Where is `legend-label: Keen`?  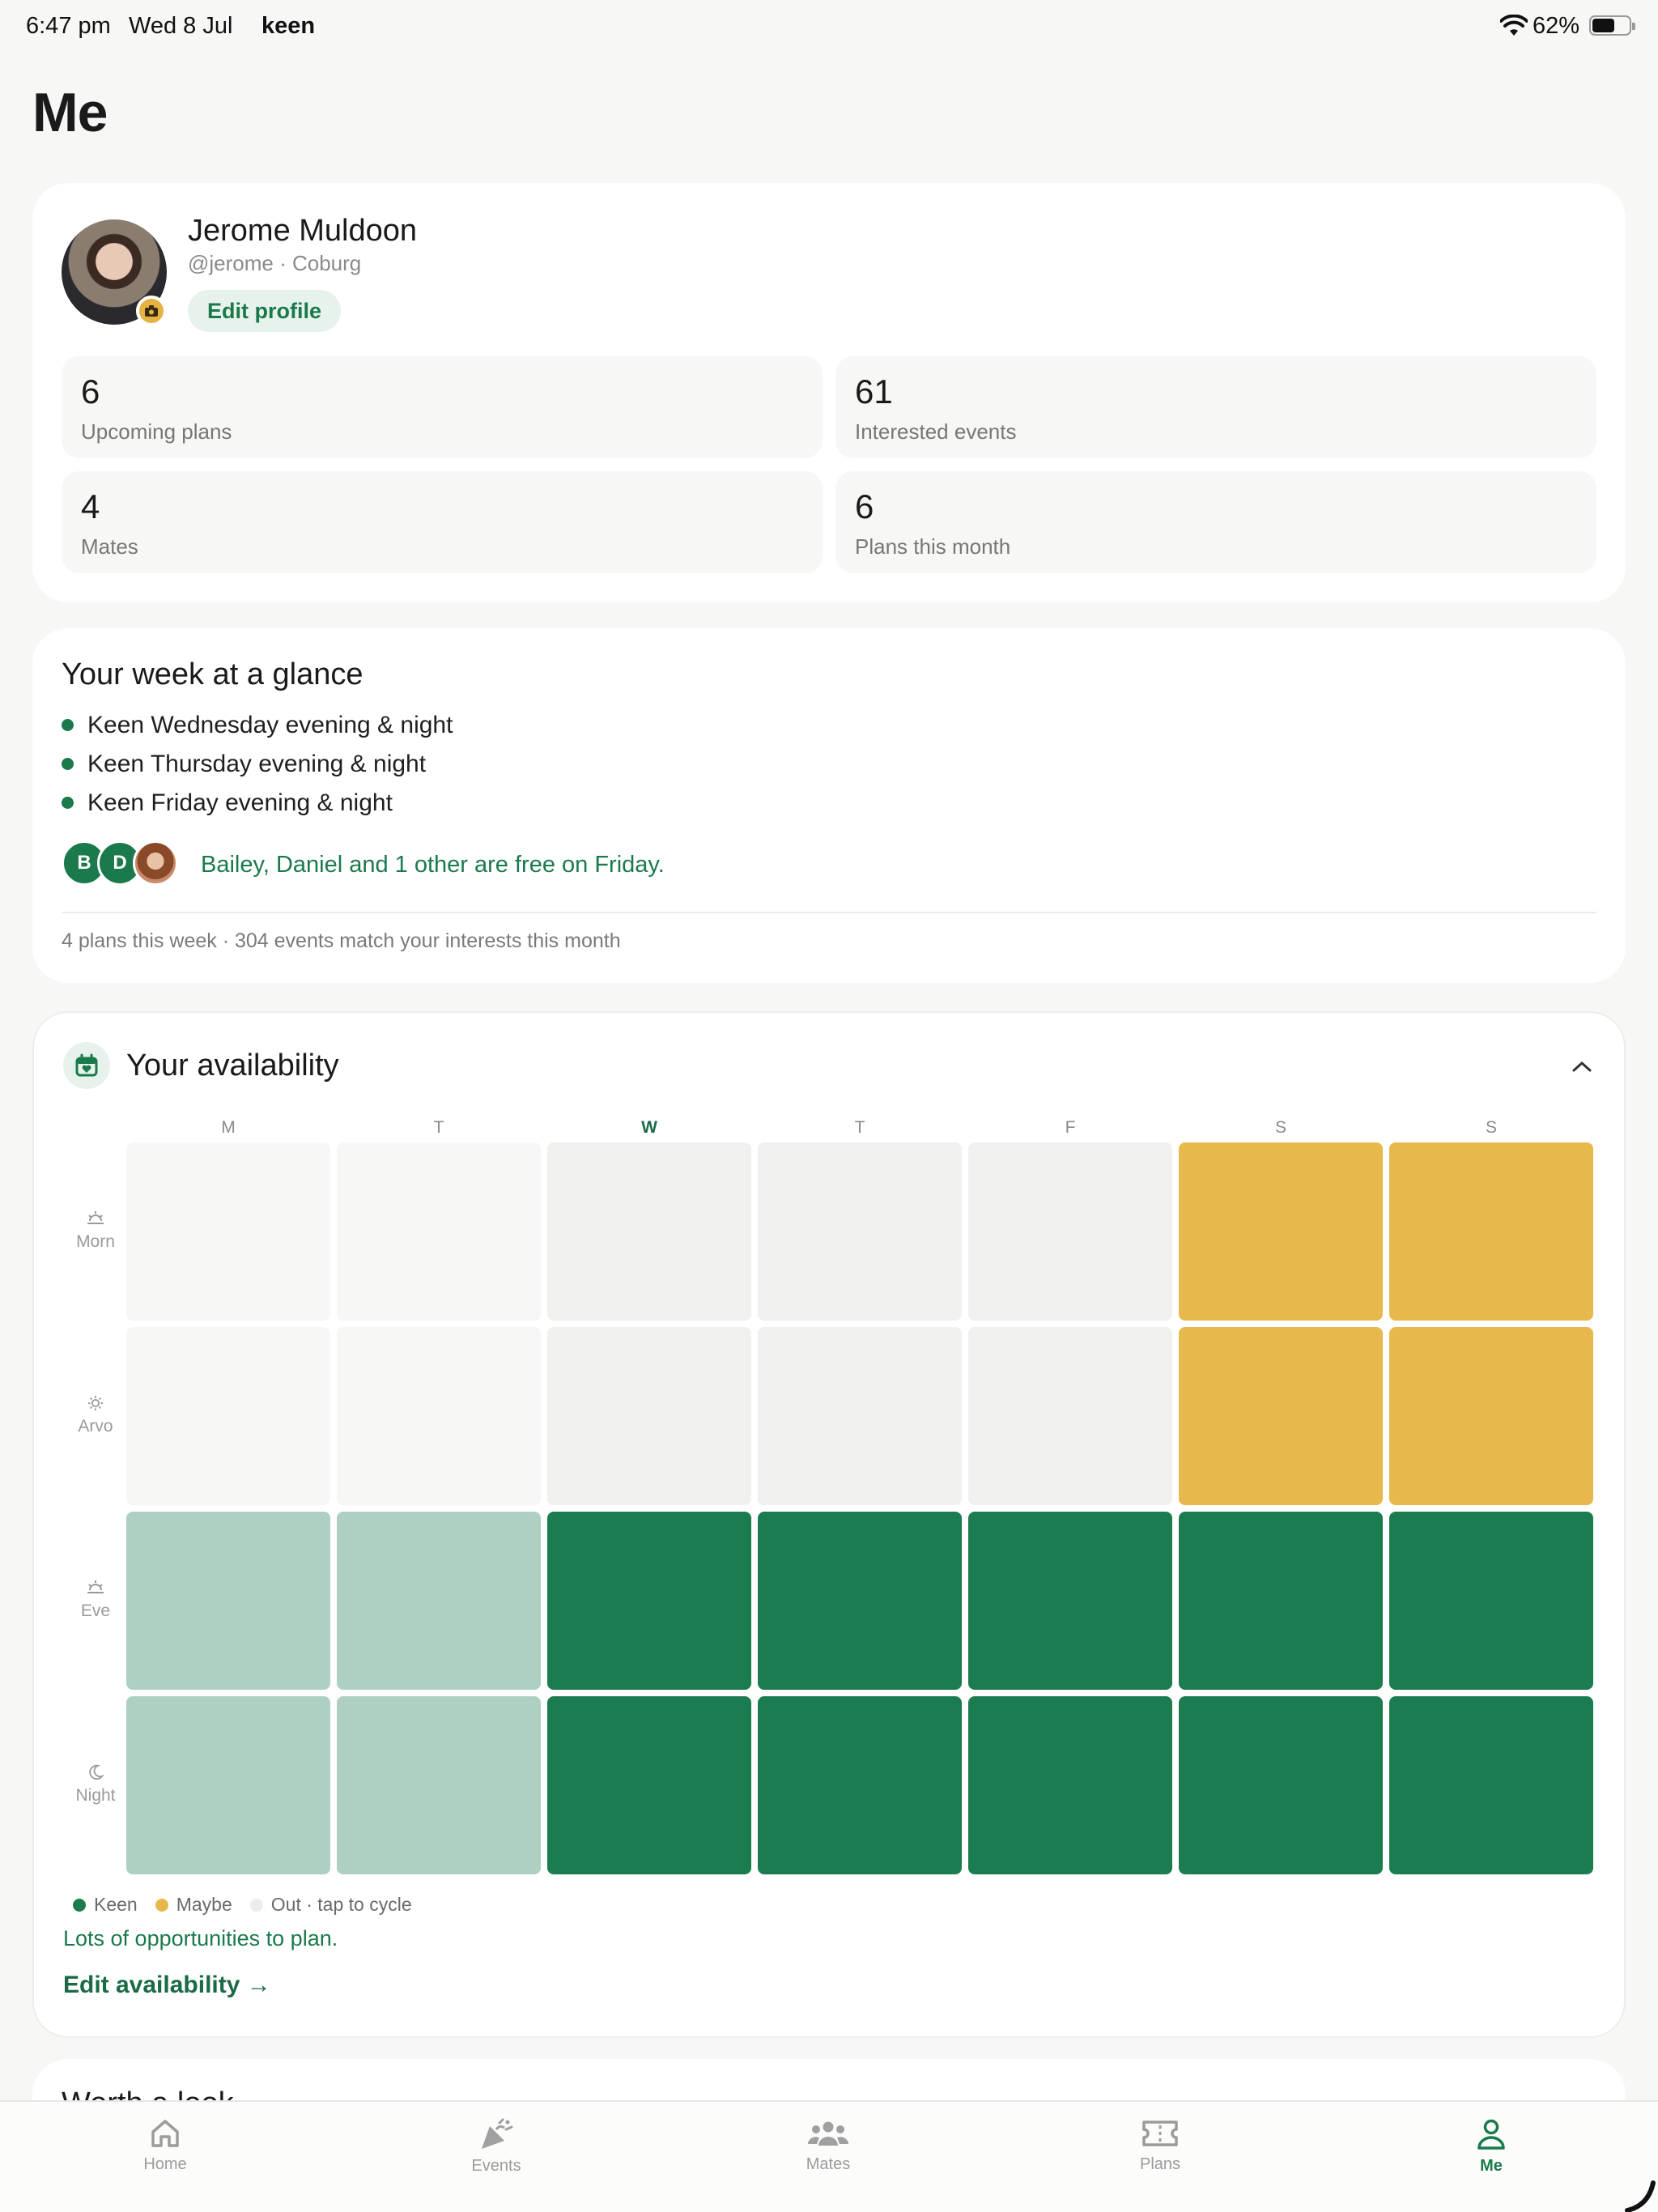 legend-label: Keen is located at coordinates (116, 1905).